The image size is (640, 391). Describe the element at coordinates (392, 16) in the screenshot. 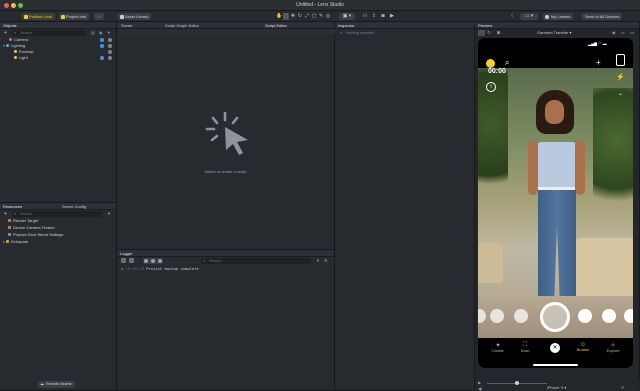

I see `video-icon: ▶` at that location.